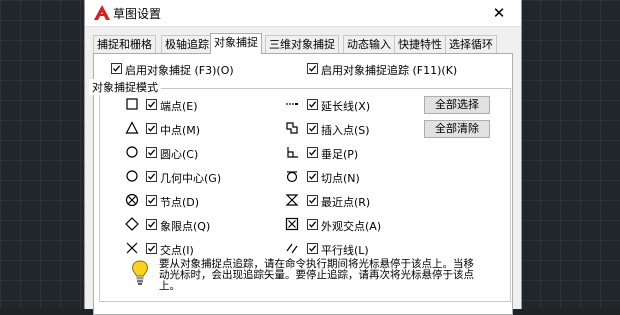 This screenshot has height=315, width=620. Describe the element at coordinates (292, 104) in the screenshot. I see `extension-dots-icon` at that location.